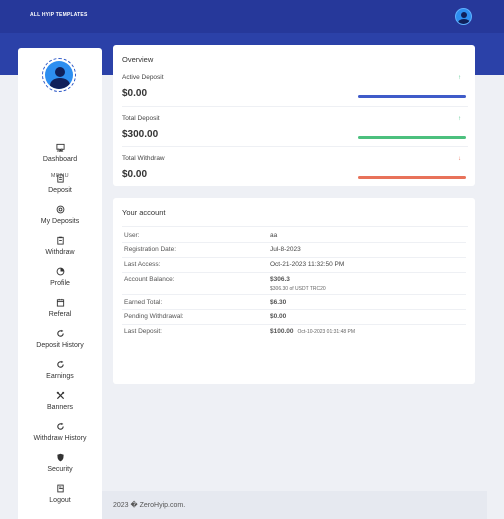 The height and width of the screenshot is (519, 504). I want to click on account-row-earned: Earned Total: $6.30, so click(294, 303).